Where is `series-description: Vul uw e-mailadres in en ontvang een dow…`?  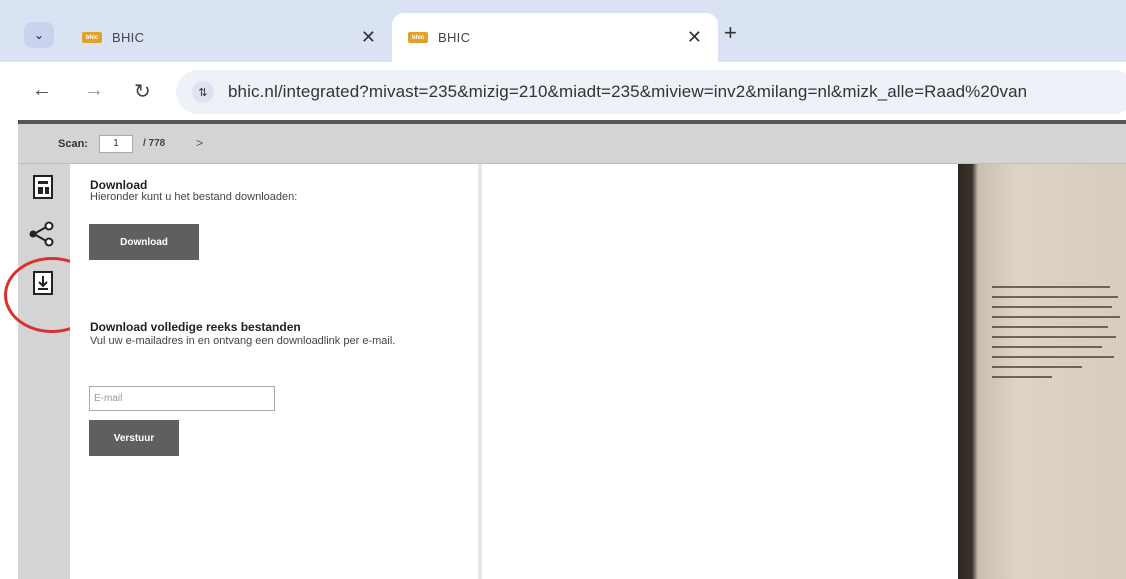 series-description: Vul uw e-mailadres in en ontvang een dow… is located at coordinates (243, 341).